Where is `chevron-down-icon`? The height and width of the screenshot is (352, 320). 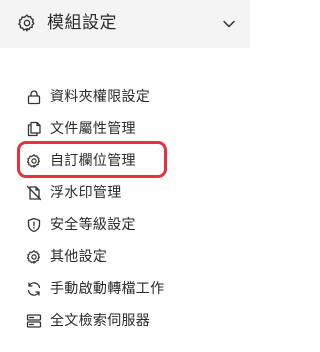 chevron-down-icon is located at coordinates (229, 24).